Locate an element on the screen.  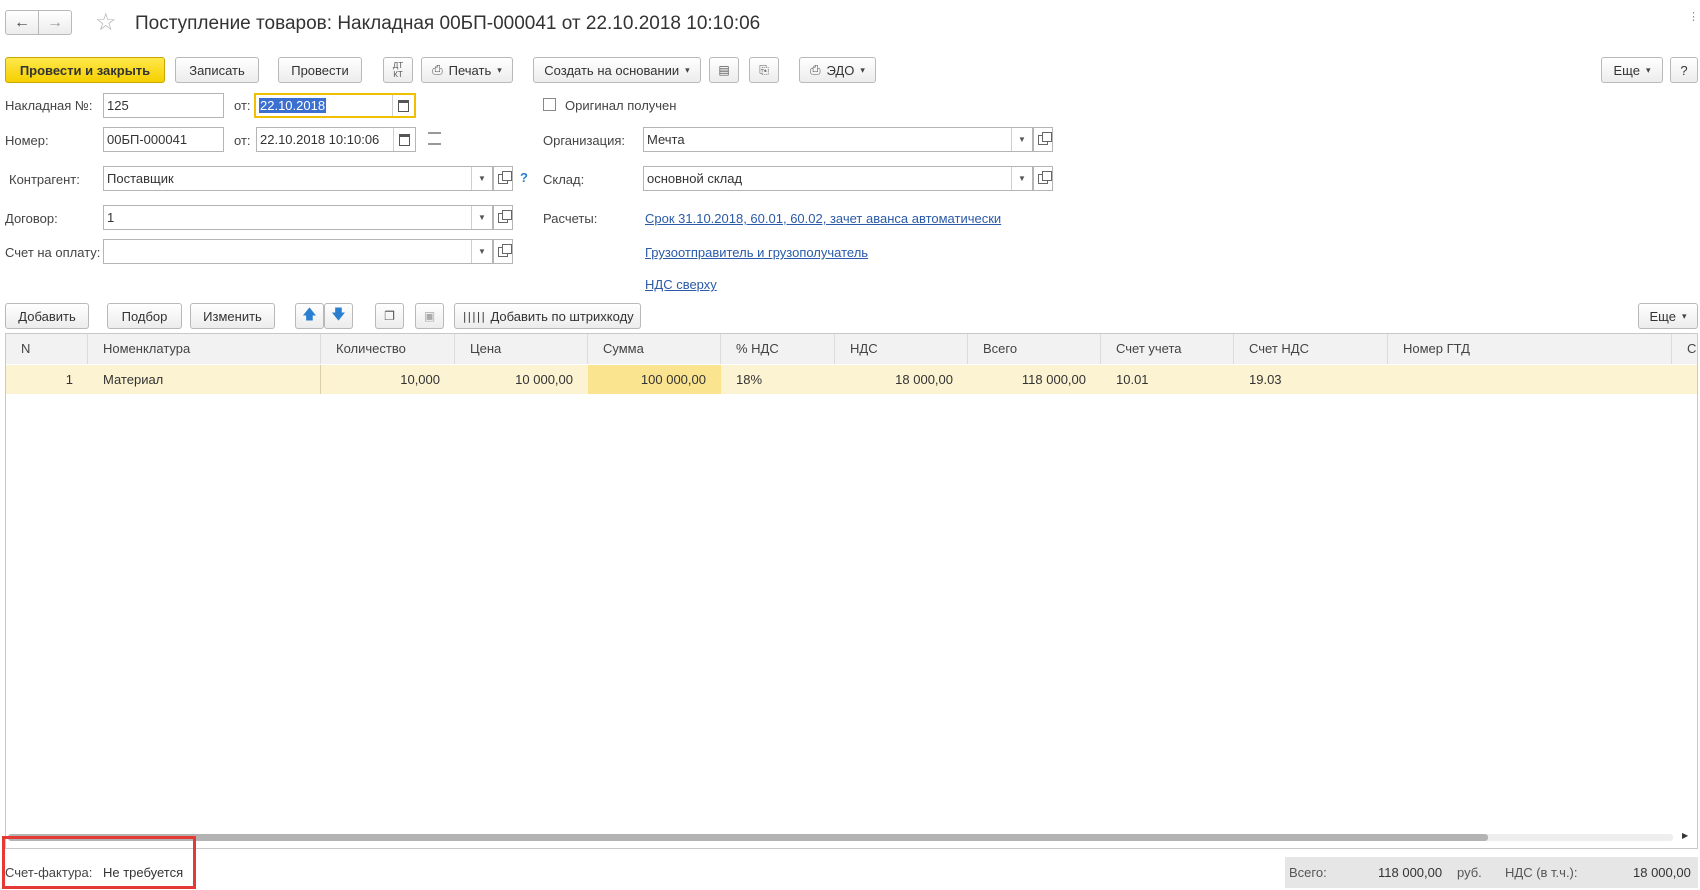
move-down-button: 🡇 is located at coordinates (338, 316).